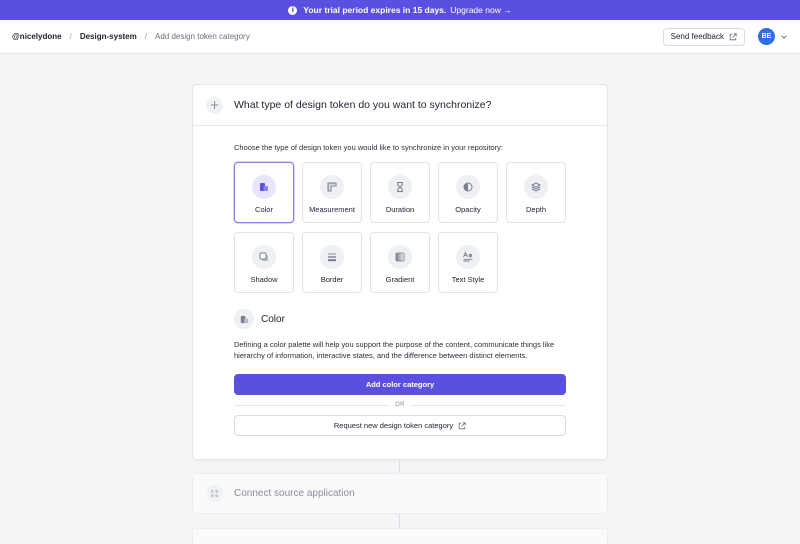 The image size is (800, 544). Describe the element at coordinates (264, 279) in the screenshot. I see `tile-label: Shadow` at that location.